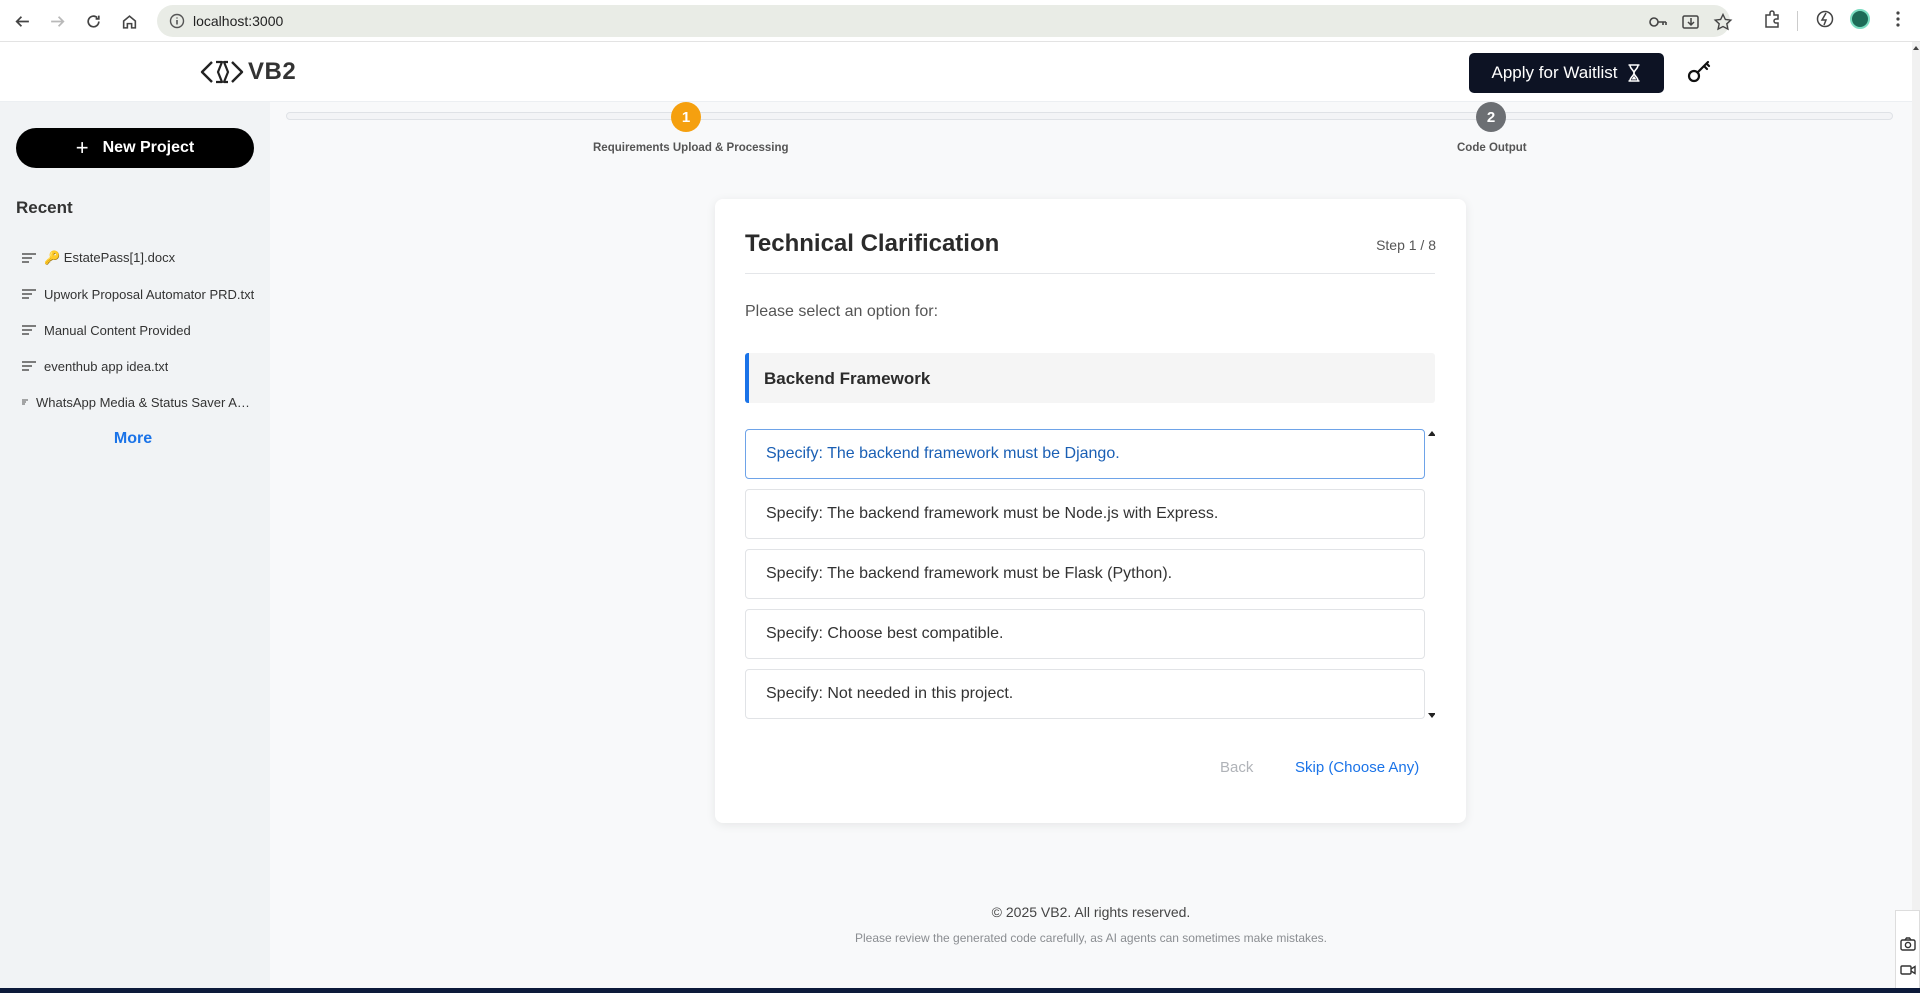 The height and width of the screenshot is (993, 1920). What do you see at coordinates (847, 378) in the screenshot?
I see `topic-title: Backend Framework` at bounding box center [847, 378].